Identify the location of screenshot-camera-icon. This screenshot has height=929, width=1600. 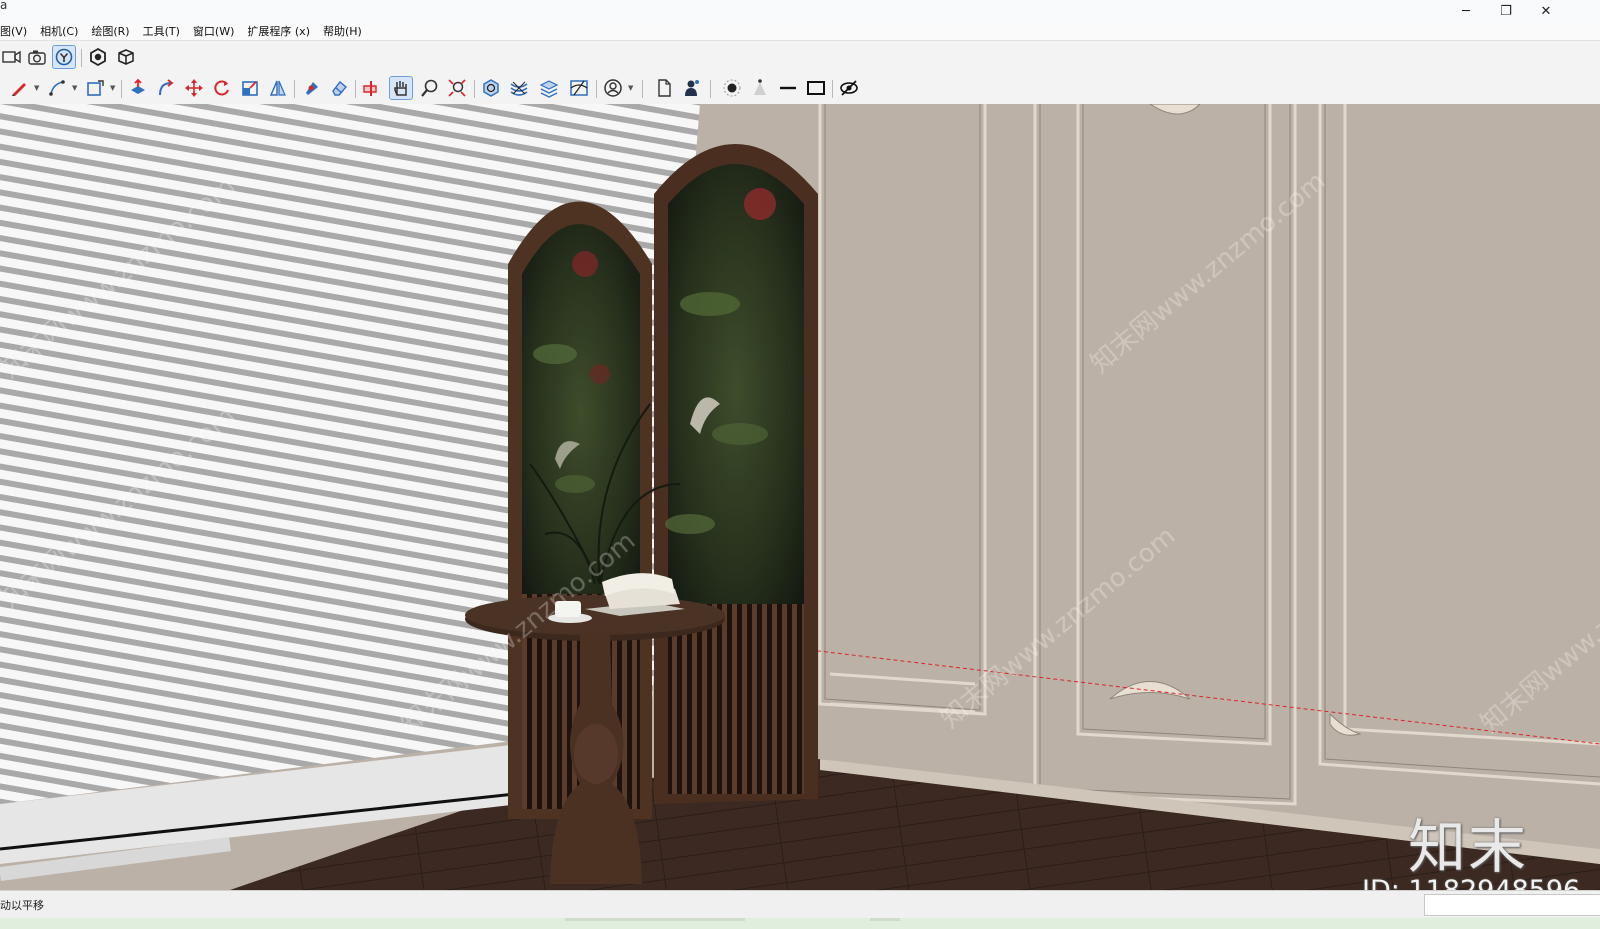
(37, 57).